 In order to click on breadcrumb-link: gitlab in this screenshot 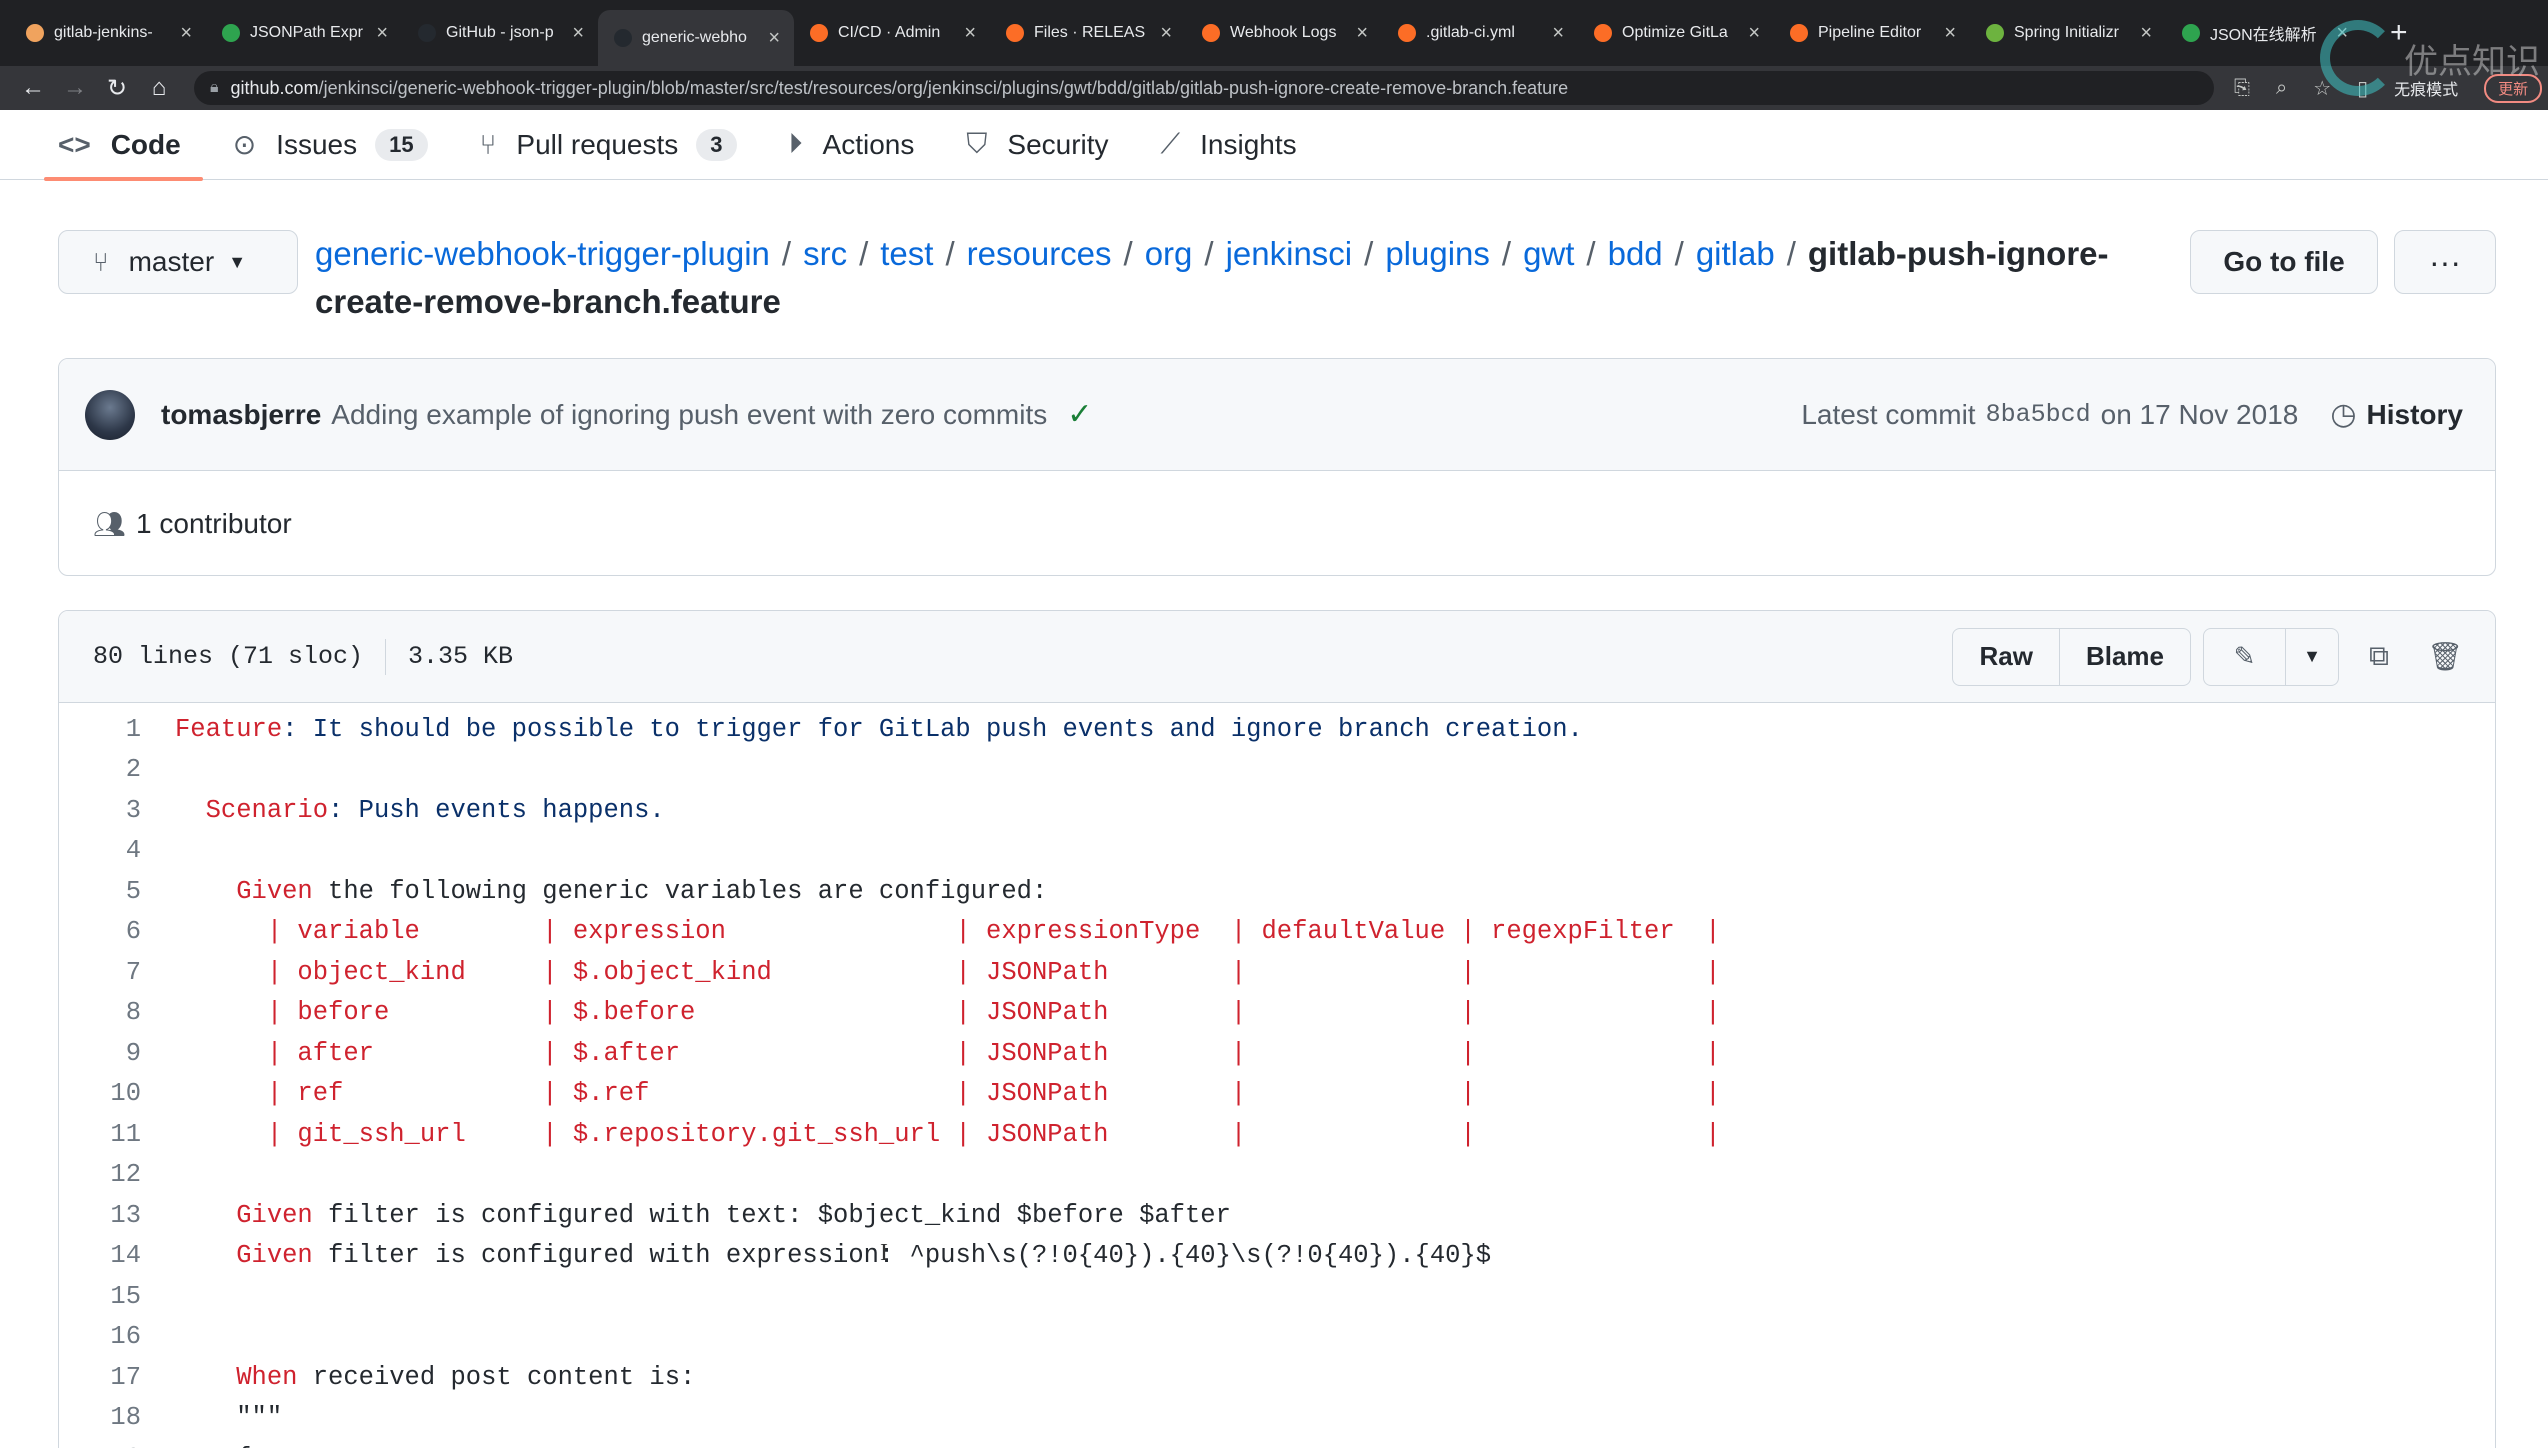, I will do `click(1735, 253)`.